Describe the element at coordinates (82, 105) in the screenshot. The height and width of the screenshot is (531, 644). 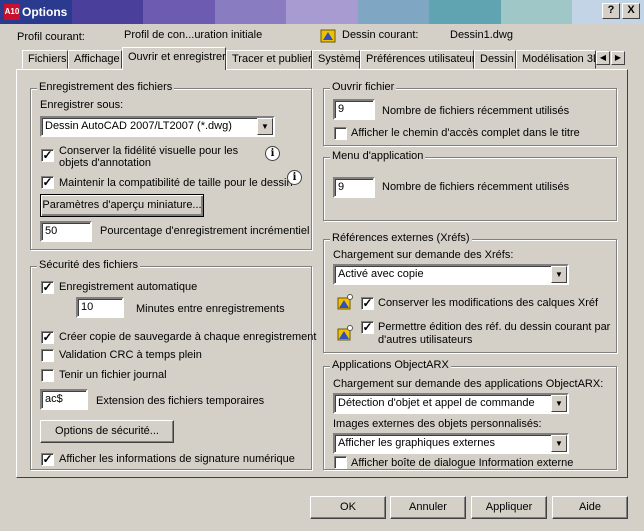
I see `save-as-label: Enregistrer sous:` at that location.